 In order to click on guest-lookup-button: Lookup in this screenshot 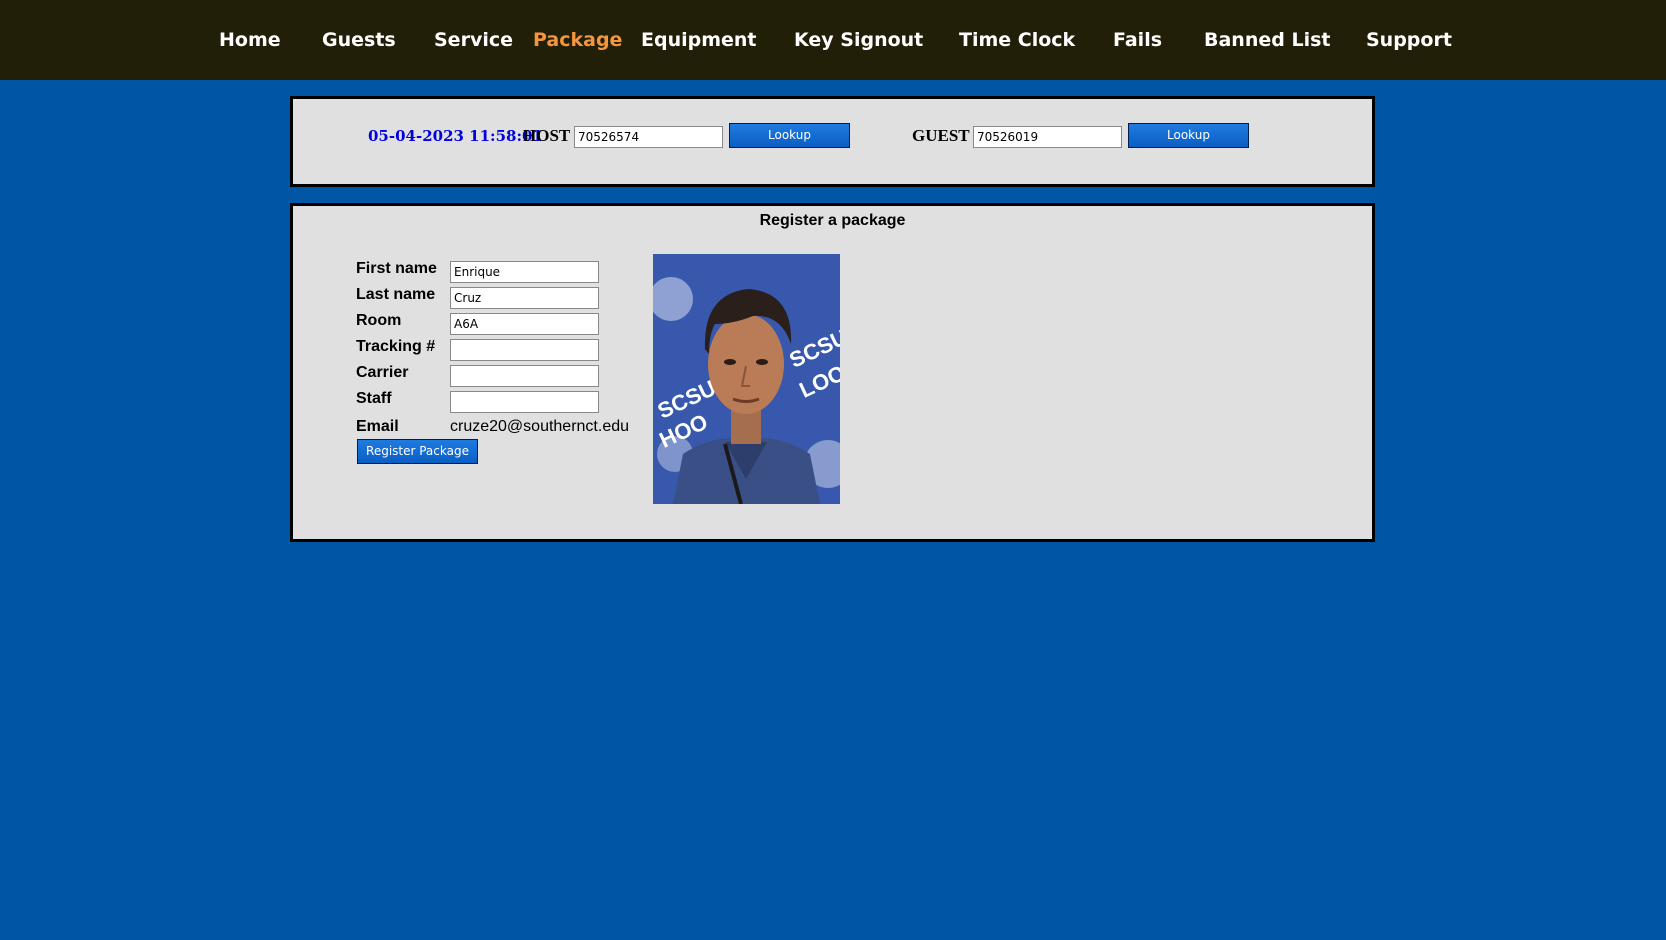, I will do `click(1188, 135)`.